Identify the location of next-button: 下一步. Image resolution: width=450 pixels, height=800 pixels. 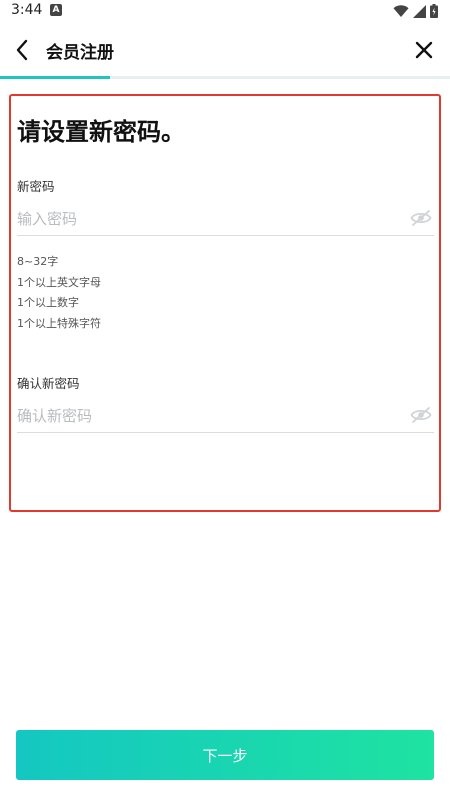
(225, 755).